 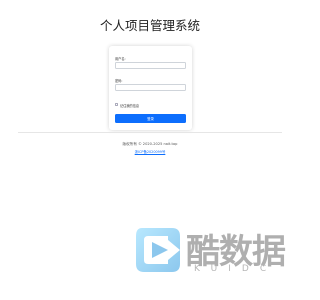 What do you see at coordinates (129, 105) in the screenshot?
I see `remember-label: 记住我的信息` at bounding box center [129, 105].